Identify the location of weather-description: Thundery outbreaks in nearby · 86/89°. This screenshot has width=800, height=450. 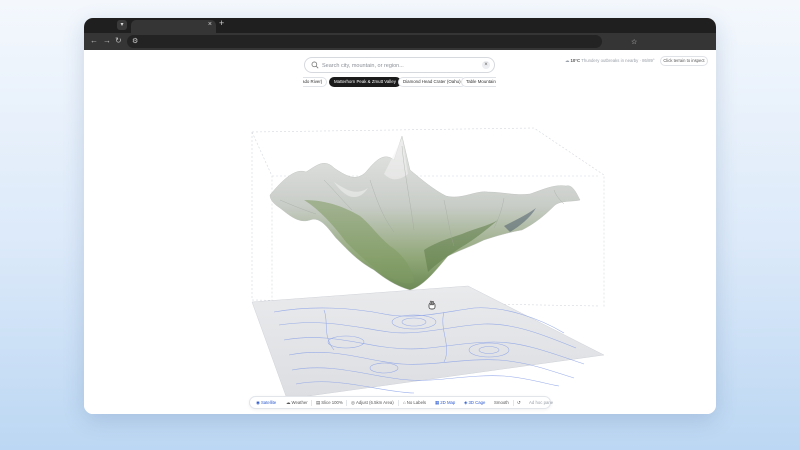
(618, 60).